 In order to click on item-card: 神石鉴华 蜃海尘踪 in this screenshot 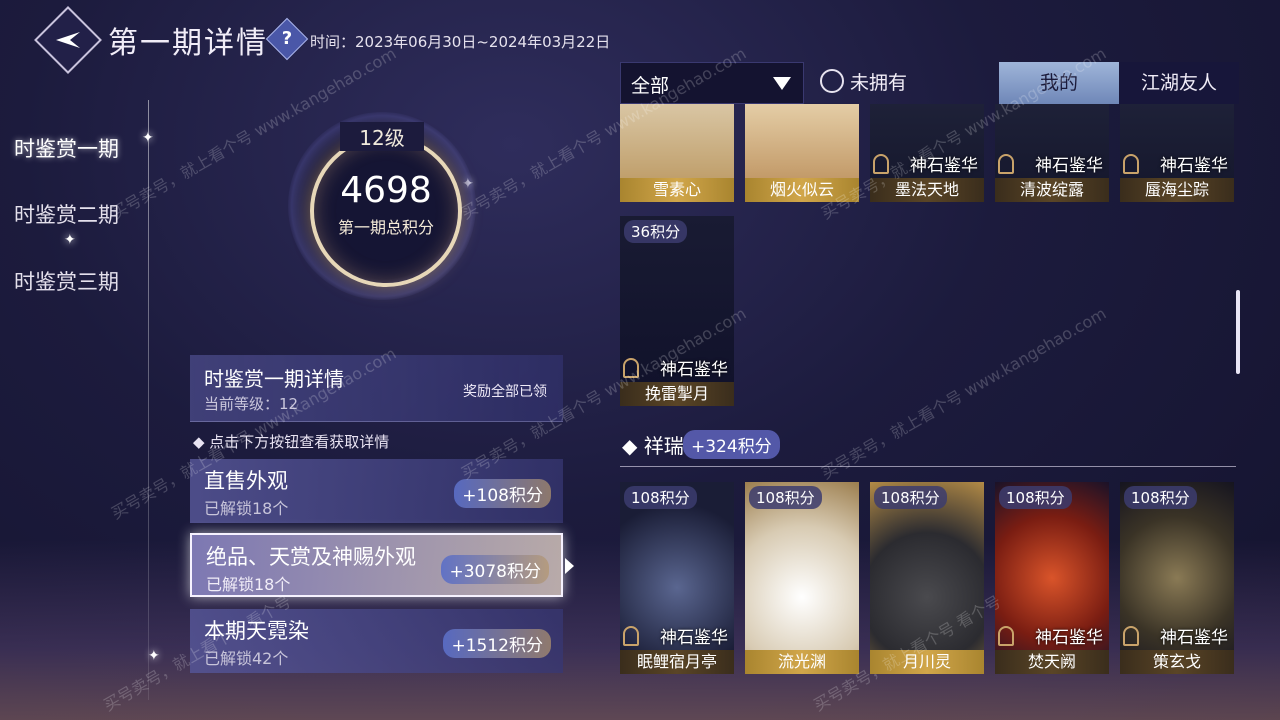, I will do `click(1177, 153)`.